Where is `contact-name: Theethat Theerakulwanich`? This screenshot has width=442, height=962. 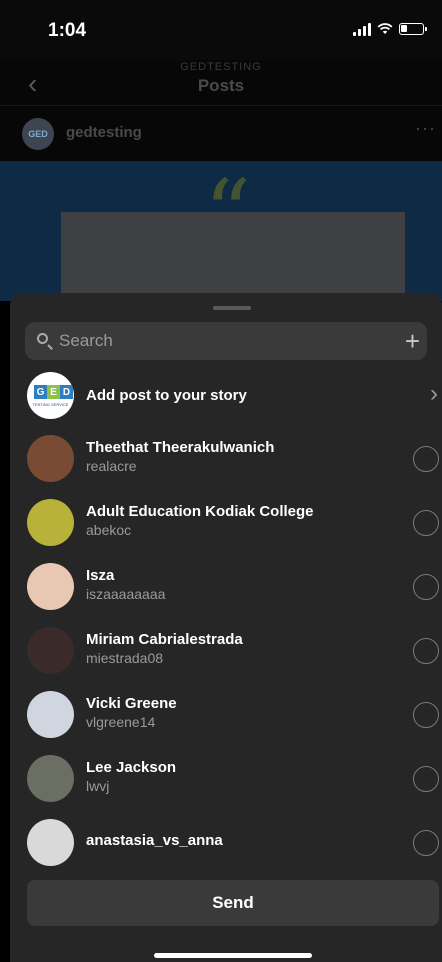
contact-name: Theethat Theerakulwanich is located at coordinates (180, 447).